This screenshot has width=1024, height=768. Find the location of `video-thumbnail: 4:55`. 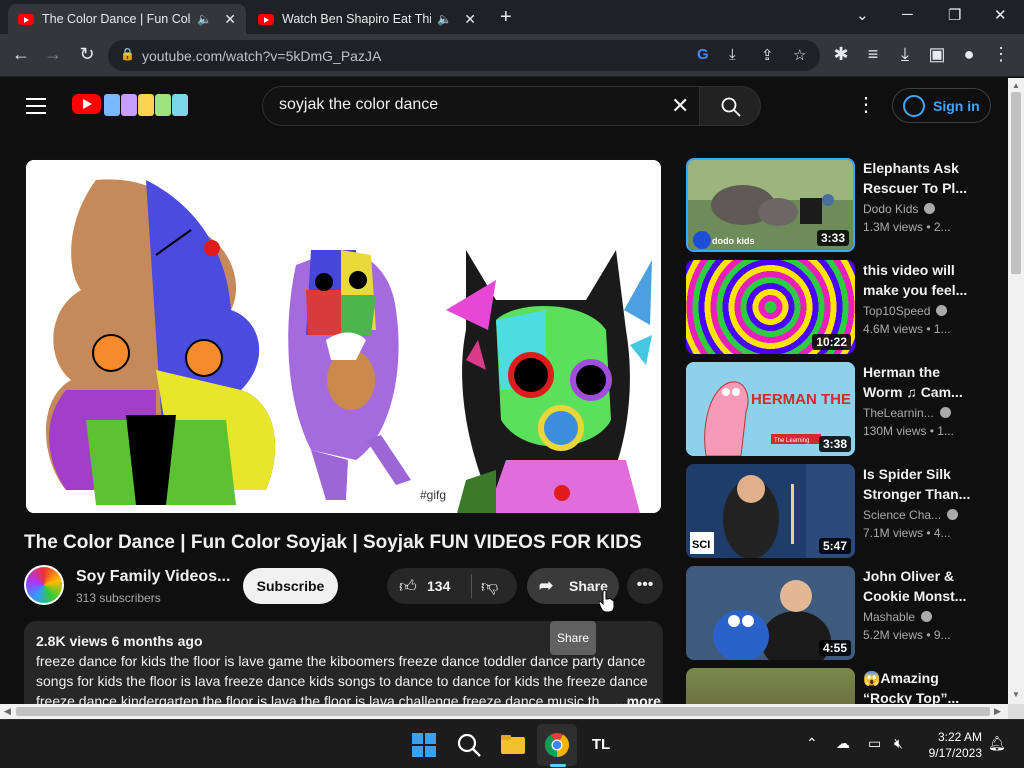

video-thumbnail: 4:55 is located at coordinates (770, 613).